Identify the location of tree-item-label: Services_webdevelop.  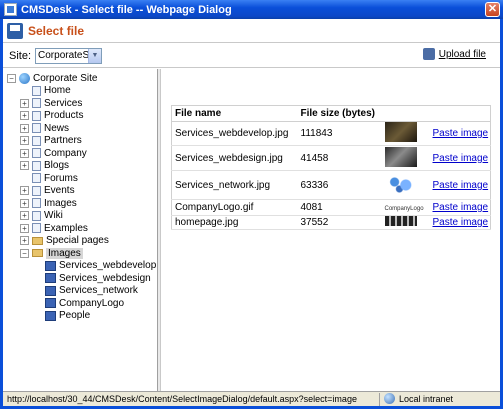
(107, 265).